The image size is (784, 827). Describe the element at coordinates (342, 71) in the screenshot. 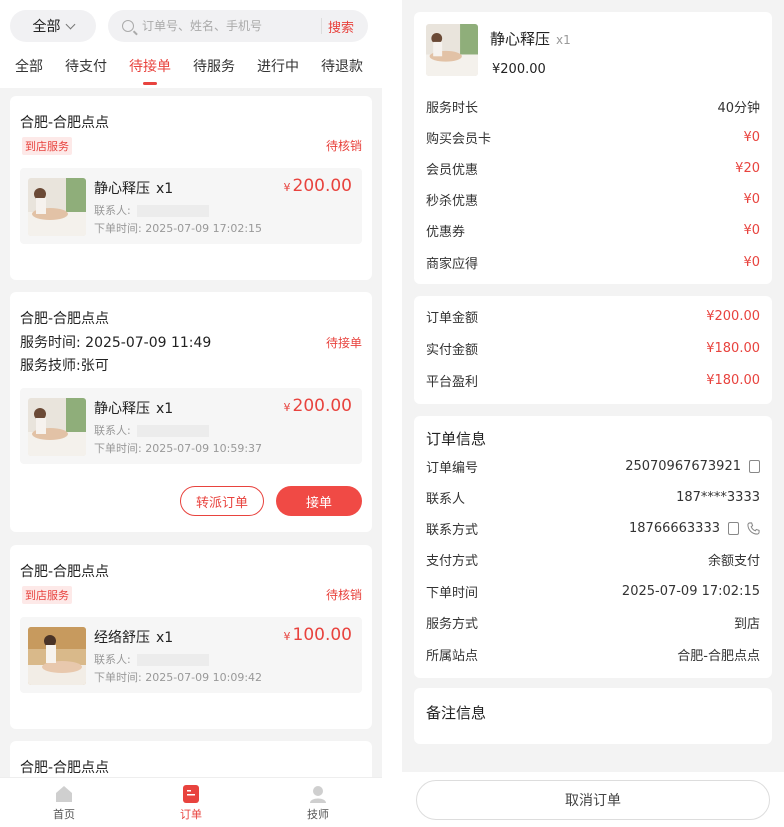

I see `tab-pending-refund: 待退款` at that location.